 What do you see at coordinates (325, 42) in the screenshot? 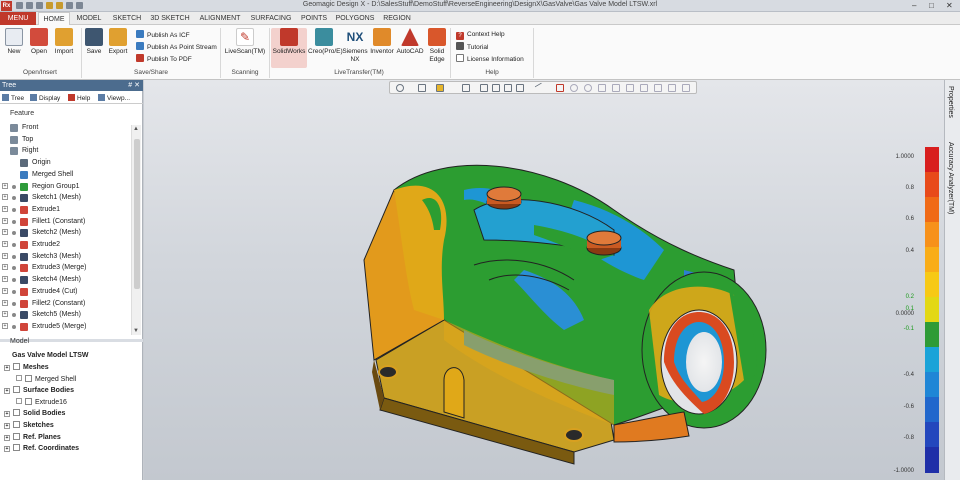
I see `creo-button: Creo(Pro/E)` at bounding box center [325, 42].